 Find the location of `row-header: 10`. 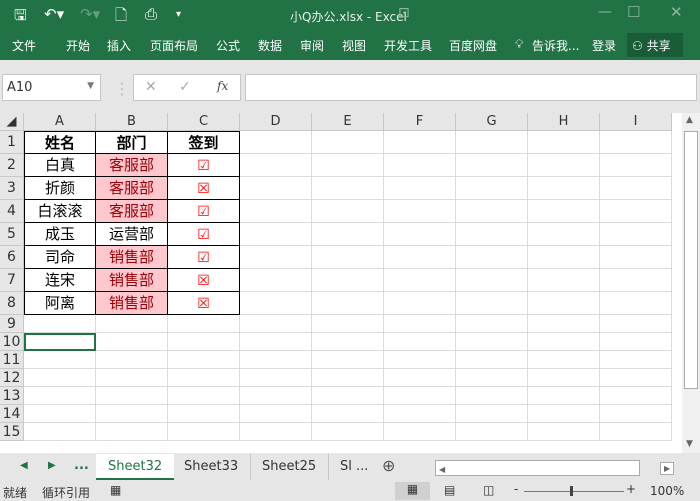

row-header: 10 is located at coordinates (12, 342).